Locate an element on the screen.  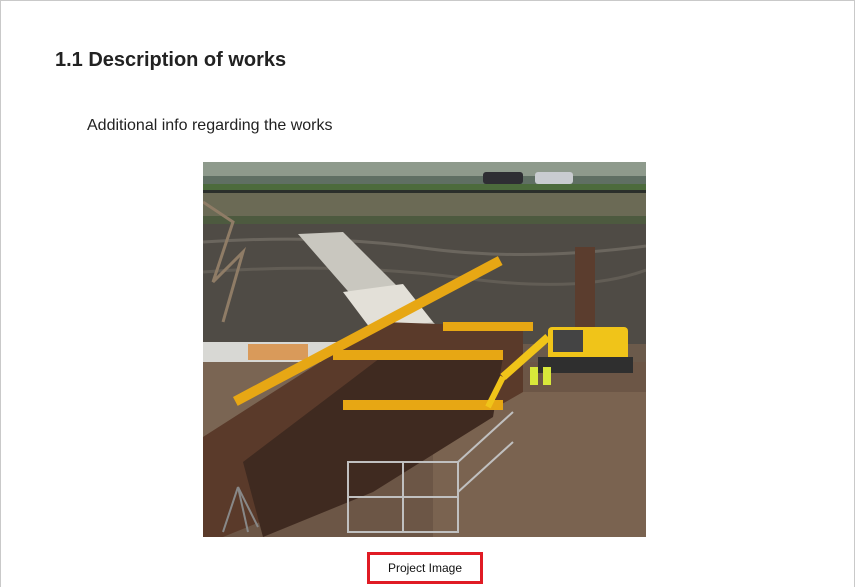
figure-caption: Project Image is located at coordinates (425, 568).